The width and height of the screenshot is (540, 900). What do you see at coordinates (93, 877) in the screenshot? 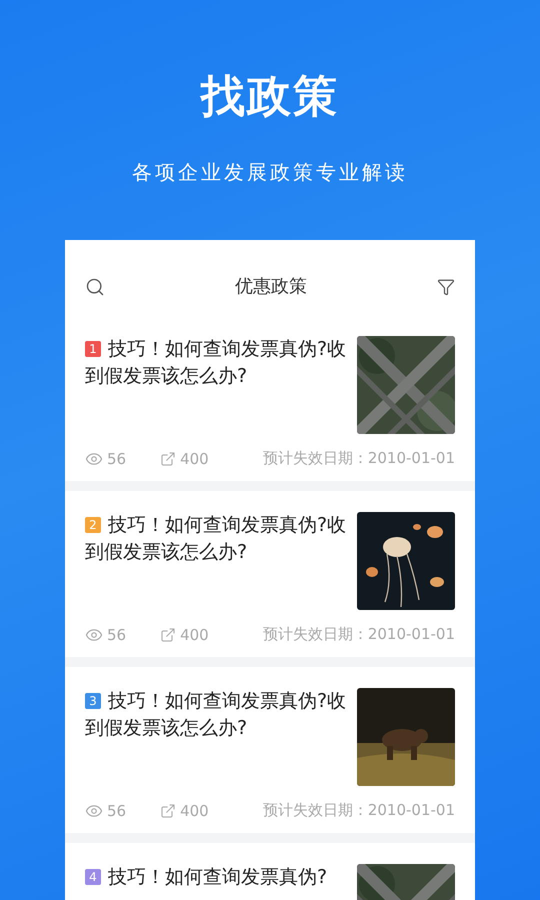
I see `rank-badge: 4` at bounding box center [93, 877].